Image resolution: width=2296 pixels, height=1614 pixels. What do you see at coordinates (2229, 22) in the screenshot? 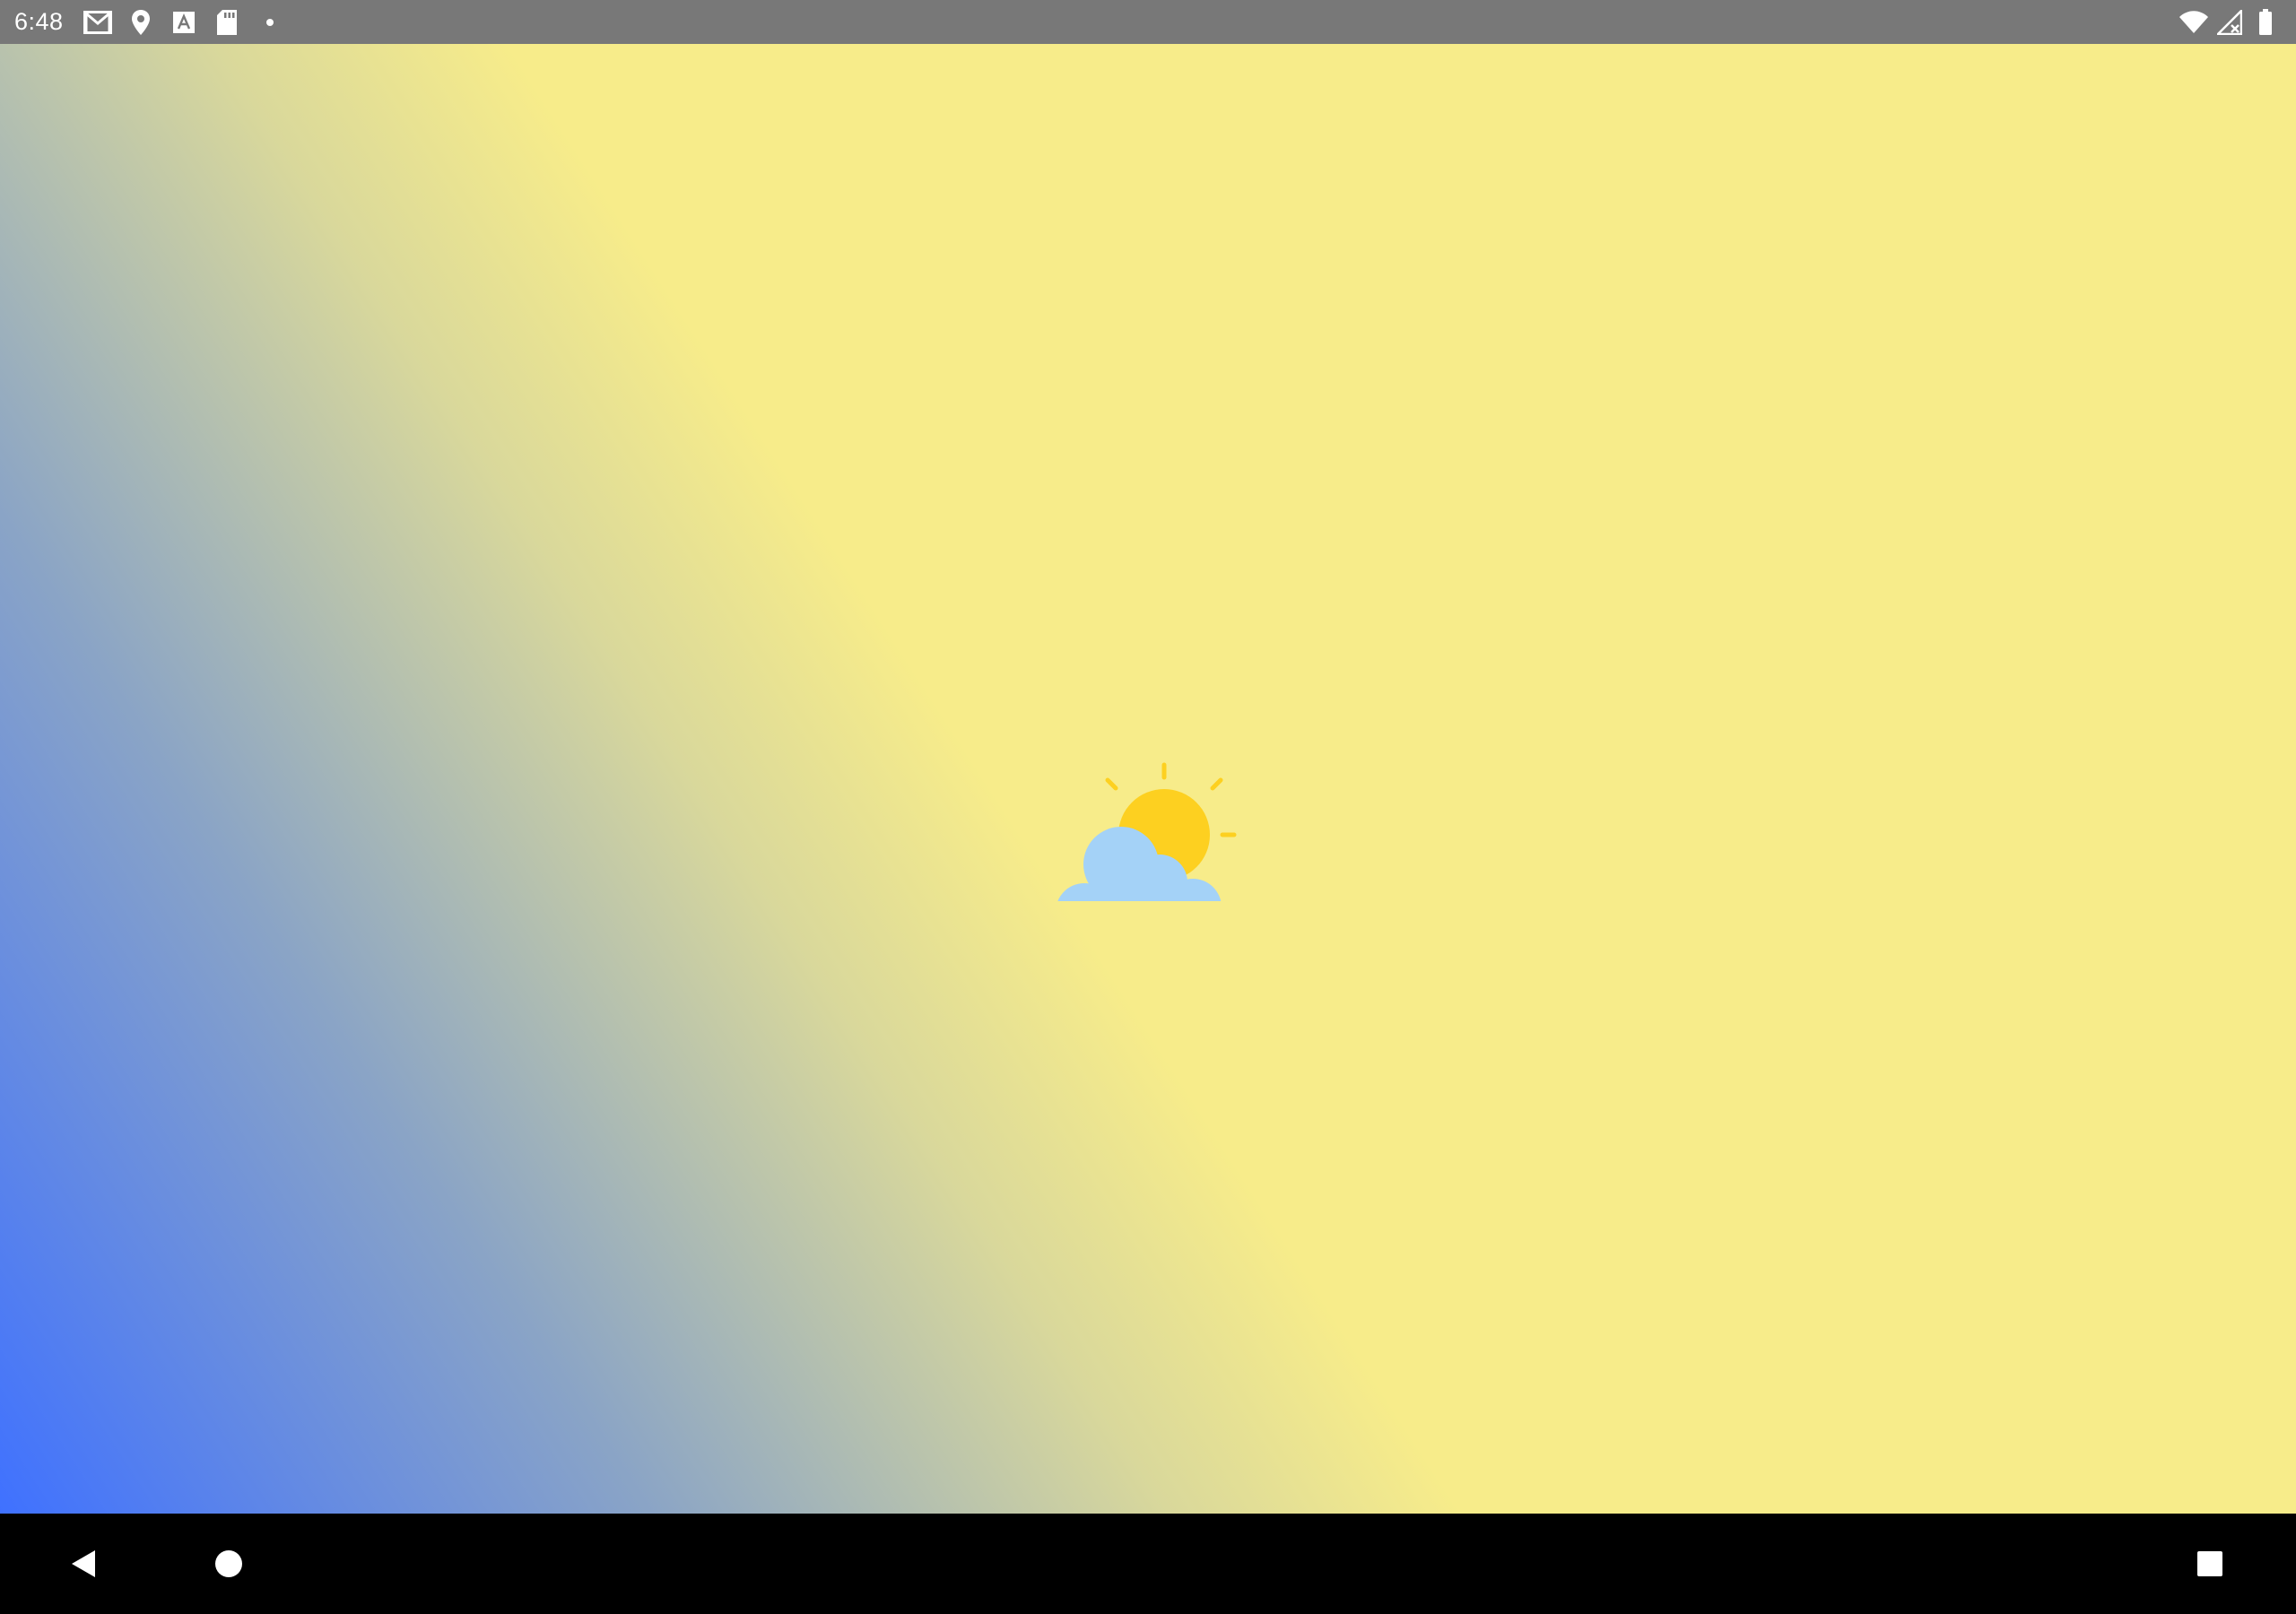
I see `cellular-no-signal-icon` at bounding box center [2229, 22].